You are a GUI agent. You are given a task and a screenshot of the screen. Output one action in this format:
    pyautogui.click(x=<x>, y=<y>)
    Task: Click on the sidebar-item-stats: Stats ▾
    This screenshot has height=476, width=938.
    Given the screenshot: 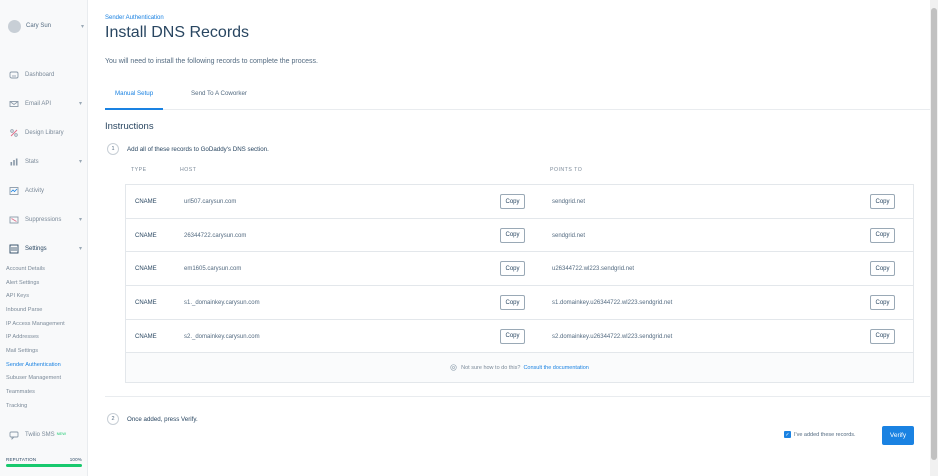 What is the action you would take?
    pyautogui.click(x=44, y=161)
    